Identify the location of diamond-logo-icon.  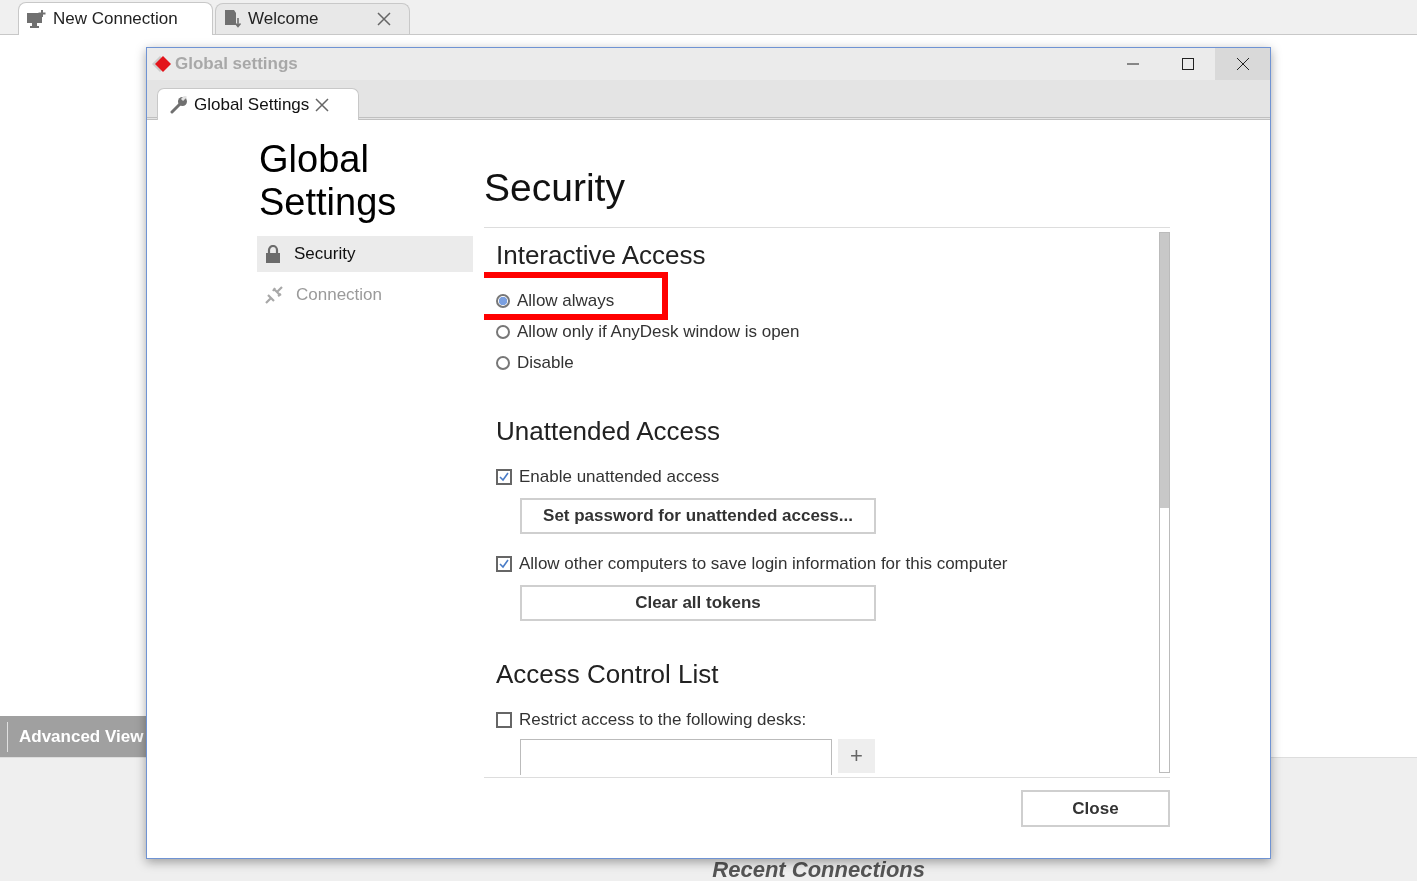
(162, 64).